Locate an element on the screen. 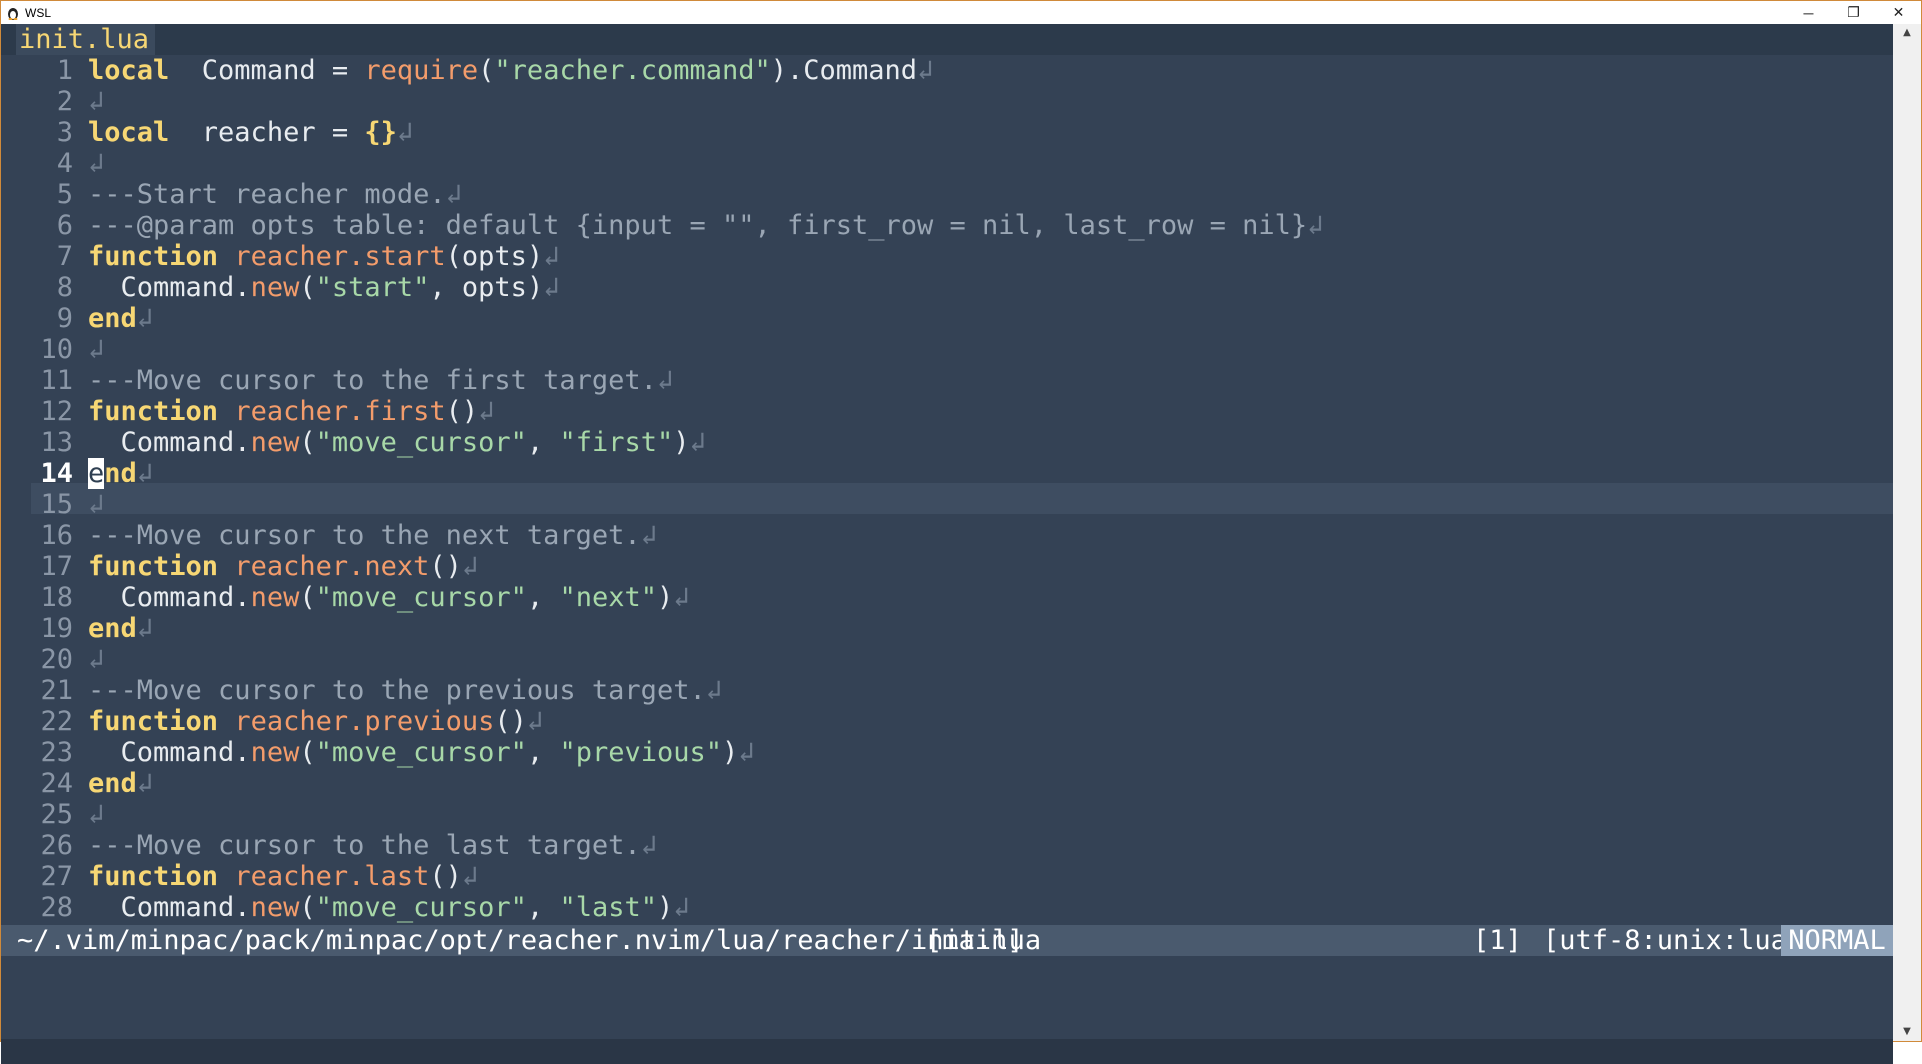  code-token: reacher.next is located at coordinates (332, 566).